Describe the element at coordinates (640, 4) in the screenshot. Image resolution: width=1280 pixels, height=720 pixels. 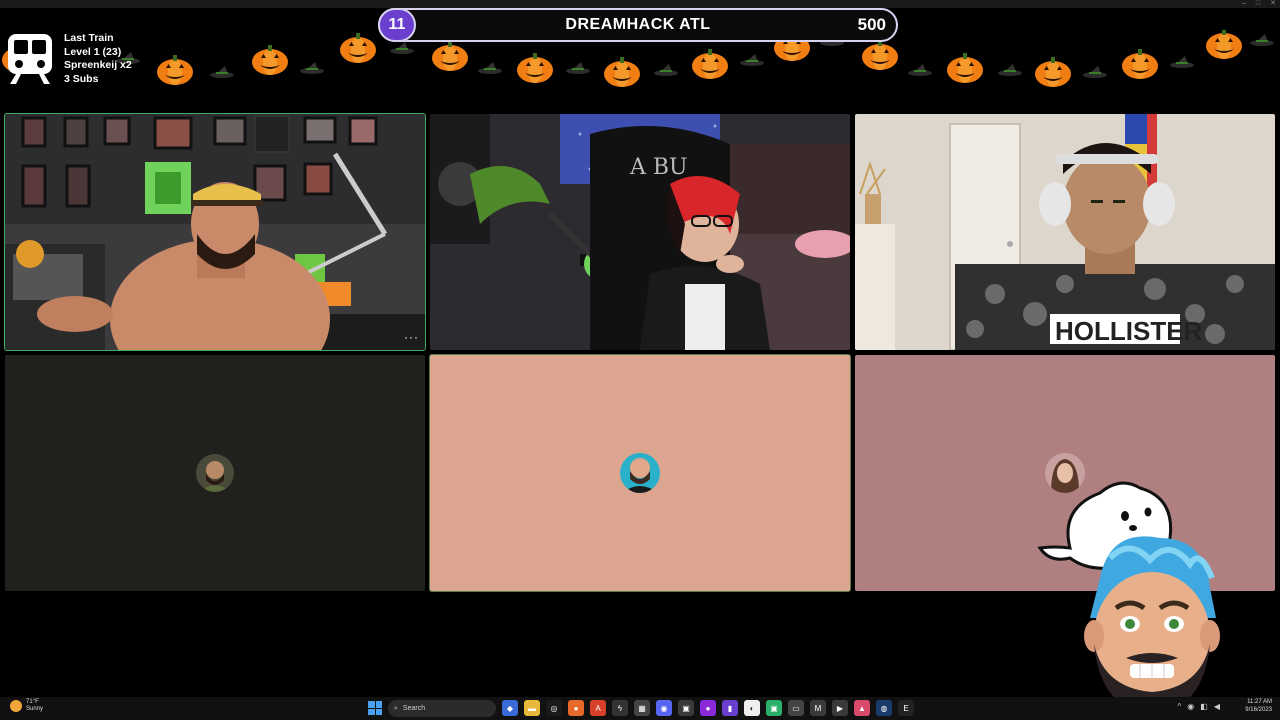
I see `window-titlebar` at that location.